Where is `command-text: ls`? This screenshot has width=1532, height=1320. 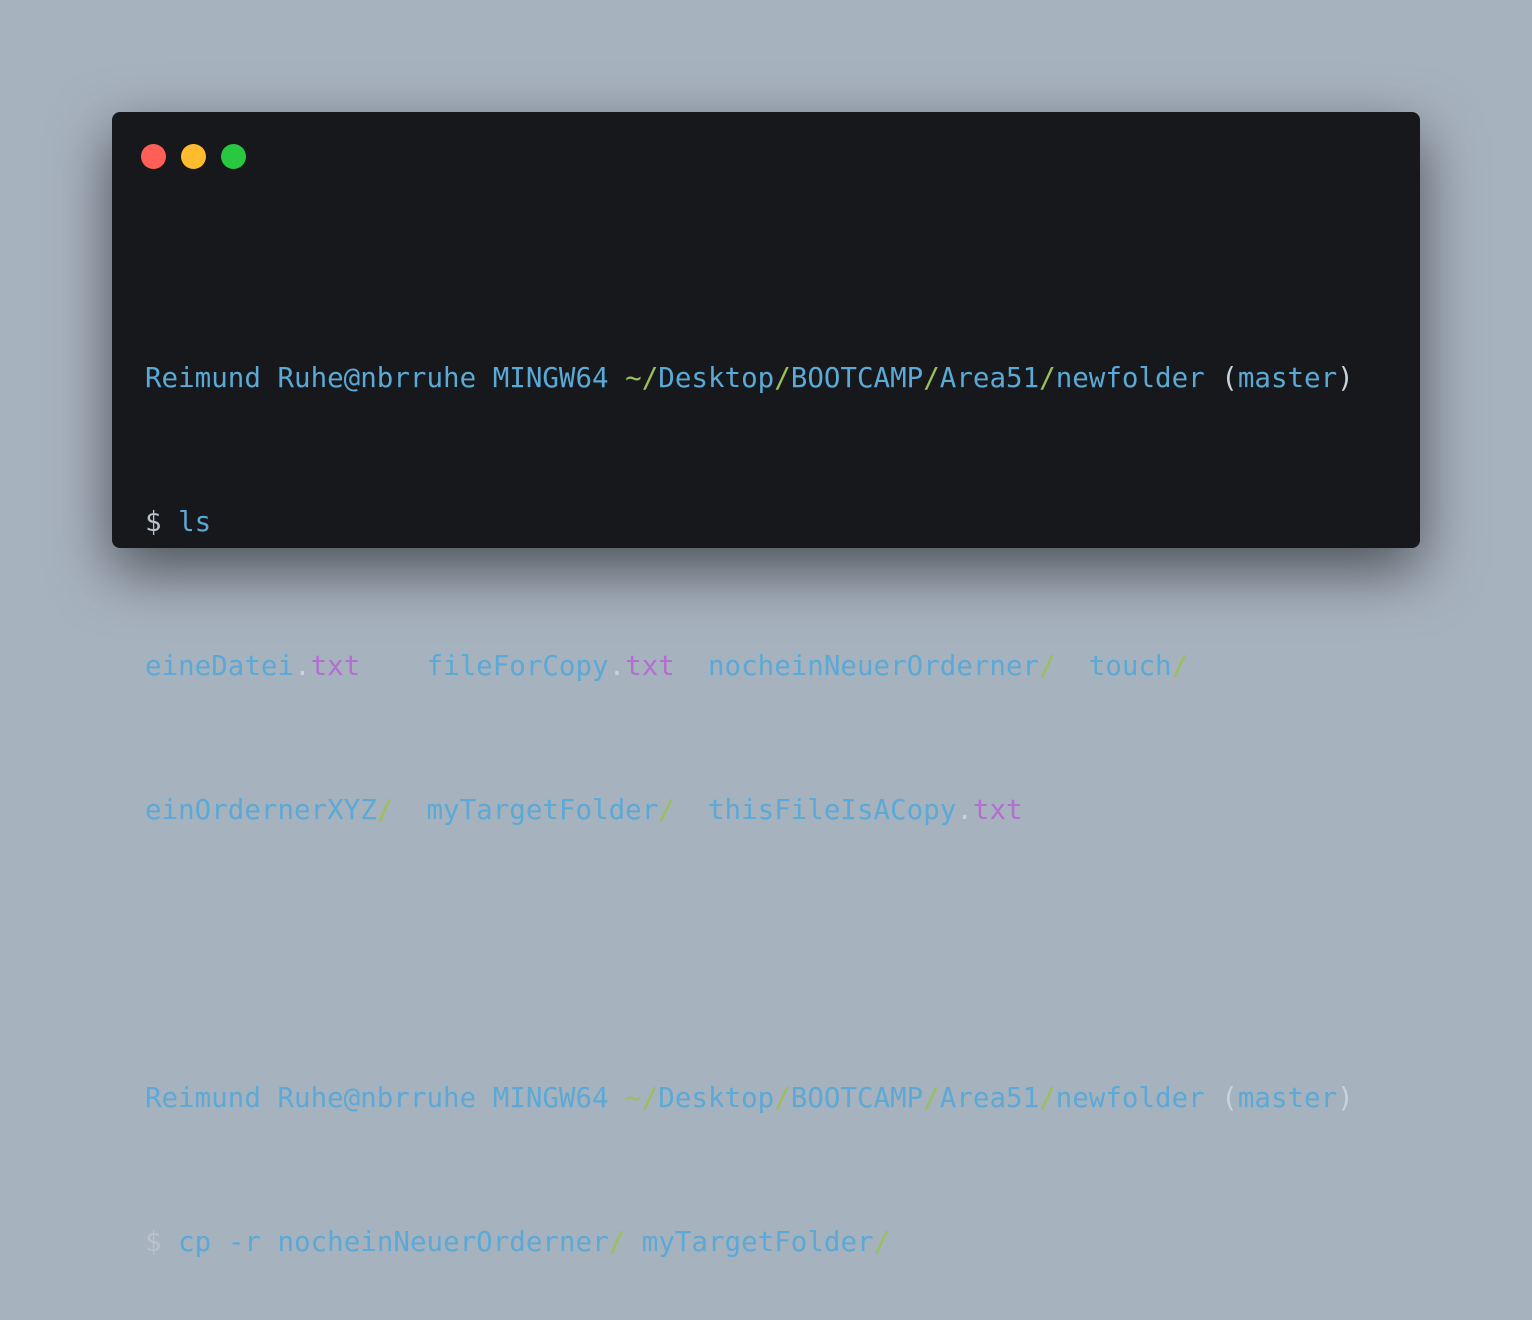 command-text: ls is located at coordinates (195, 522).